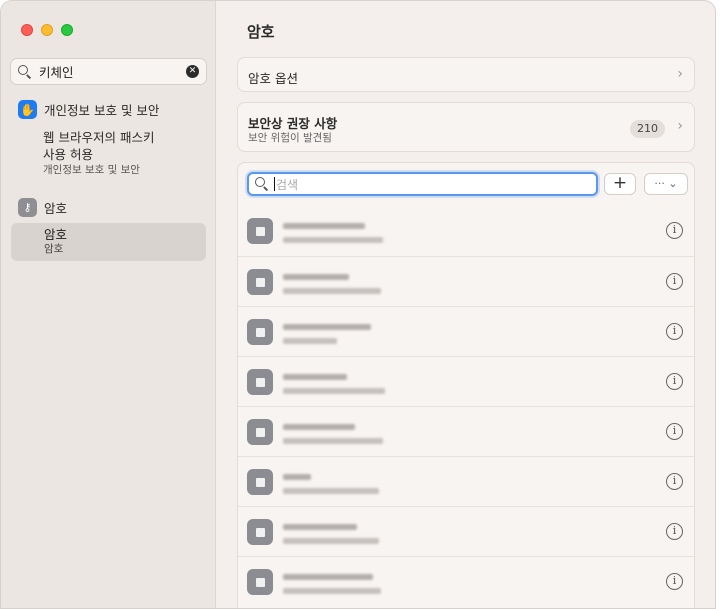 This screenshot has height=609, width=720. What do you see at coordinates (56, 208) in the screenshot?
I see `section-label-passwords: 암호` at bounding box center [56, 208].